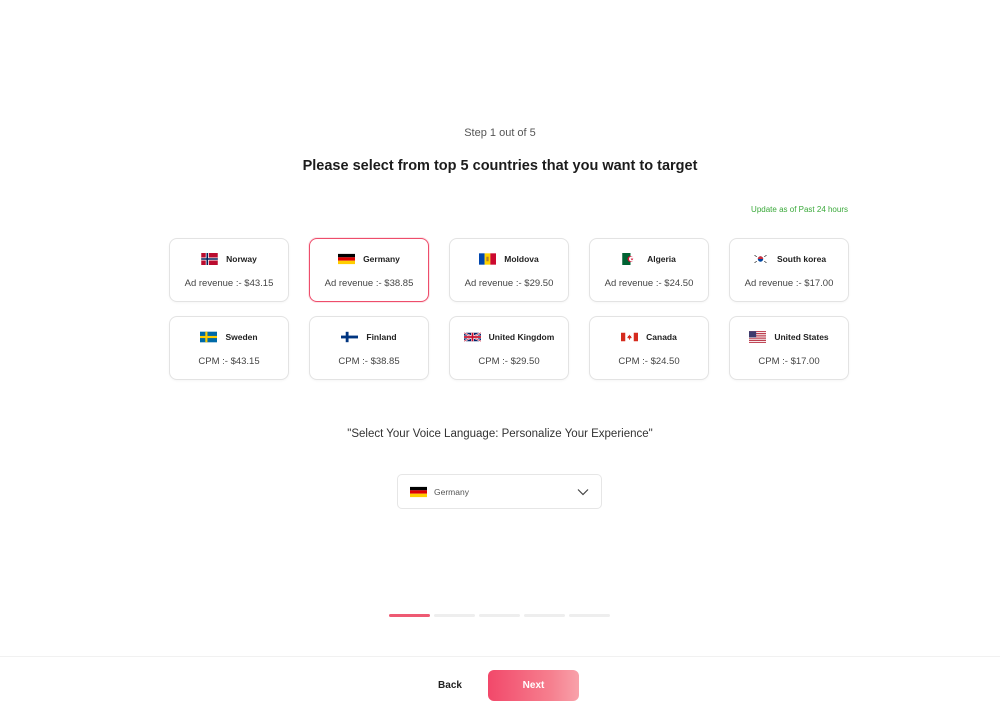 Image resolution: width=1000 pixels, height=711 pixels. Describe the element at coordinates (369, 348) in the screenshot. I see `country-card-finland: Finland CPM :- $38.85` at that location.